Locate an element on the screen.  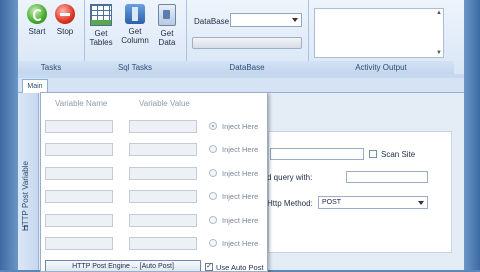
tab-bar: Main is located at coordinates (241, 85).